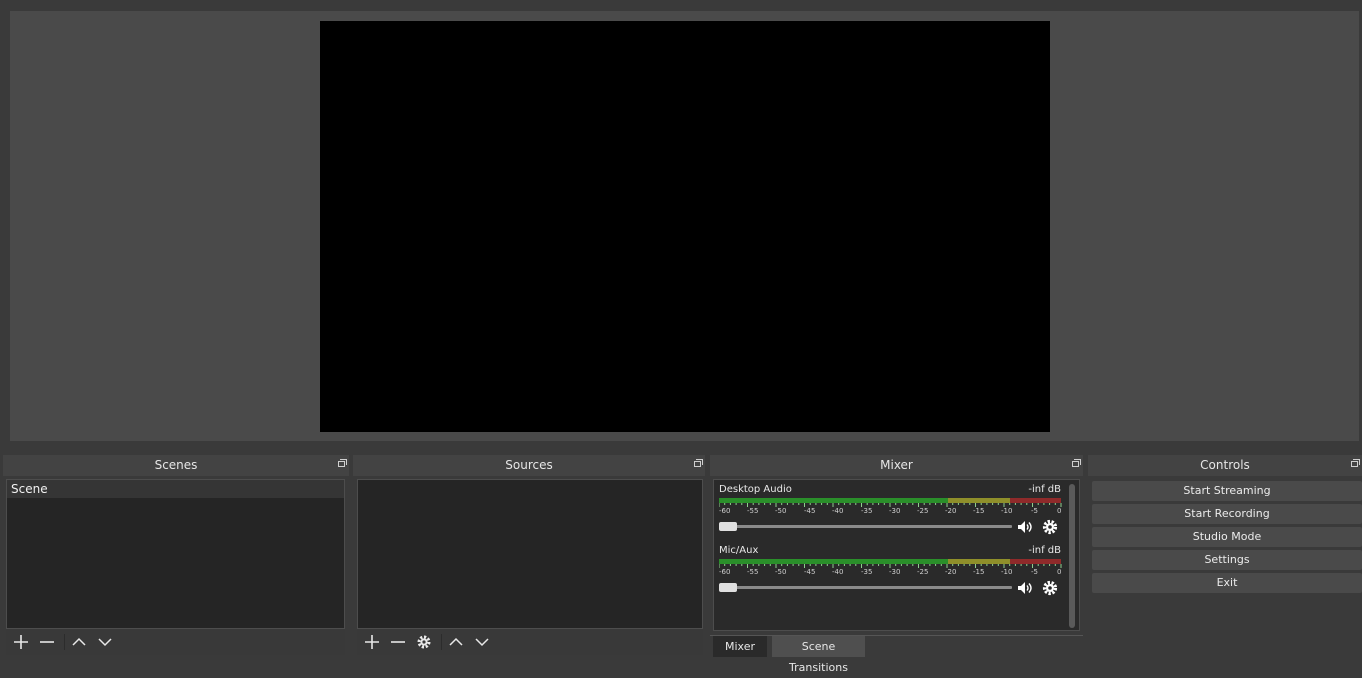 The width and height of the screenshot is (1362, 678). I want to click on sources-title-text: Sources, so click(529, 465).